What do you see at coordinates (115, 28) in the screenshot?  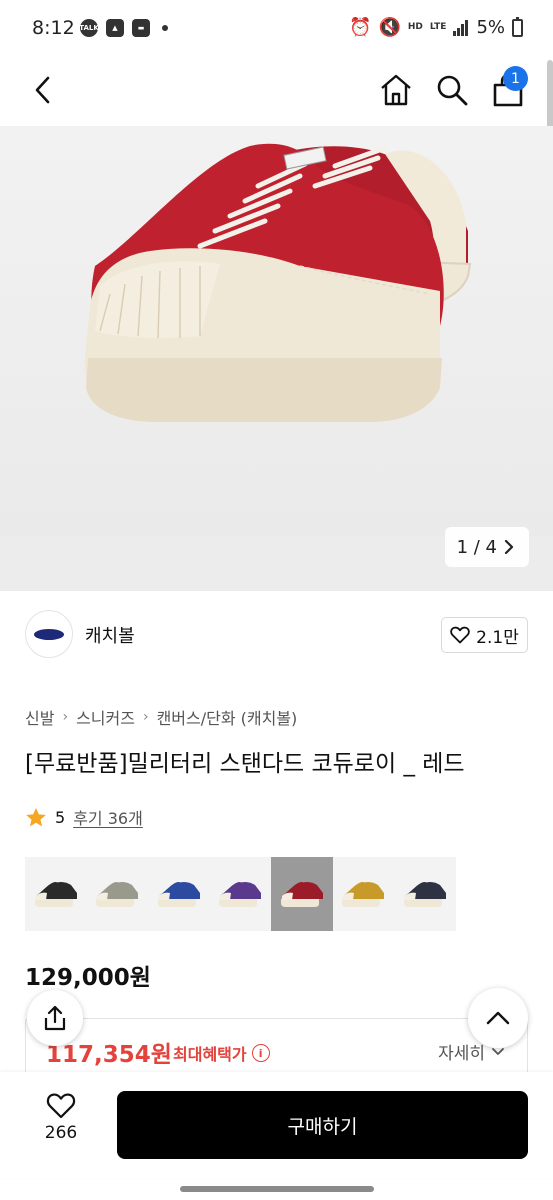 I see `gallery-notification-icon: ▲` at bounding box center [115, 28].